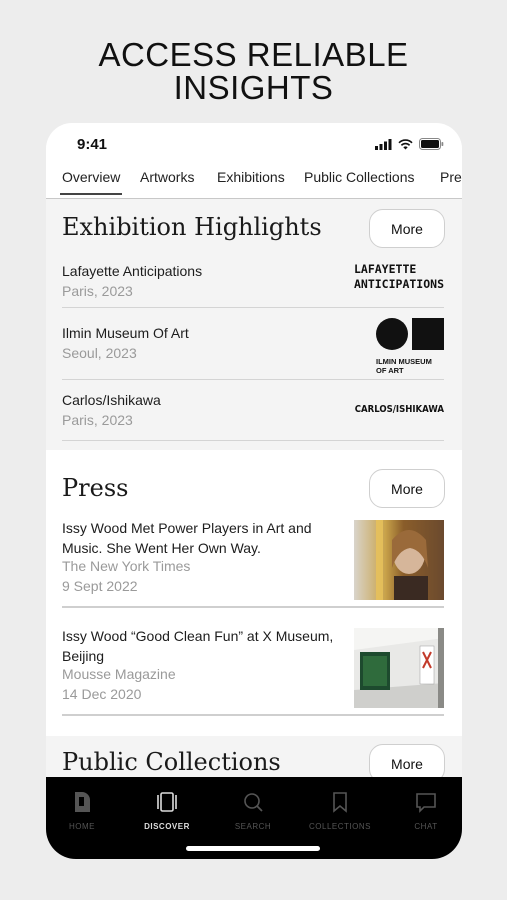 The image size is (507, 900). I want to click on collections-section: Public Collections More, so click(254, 756).